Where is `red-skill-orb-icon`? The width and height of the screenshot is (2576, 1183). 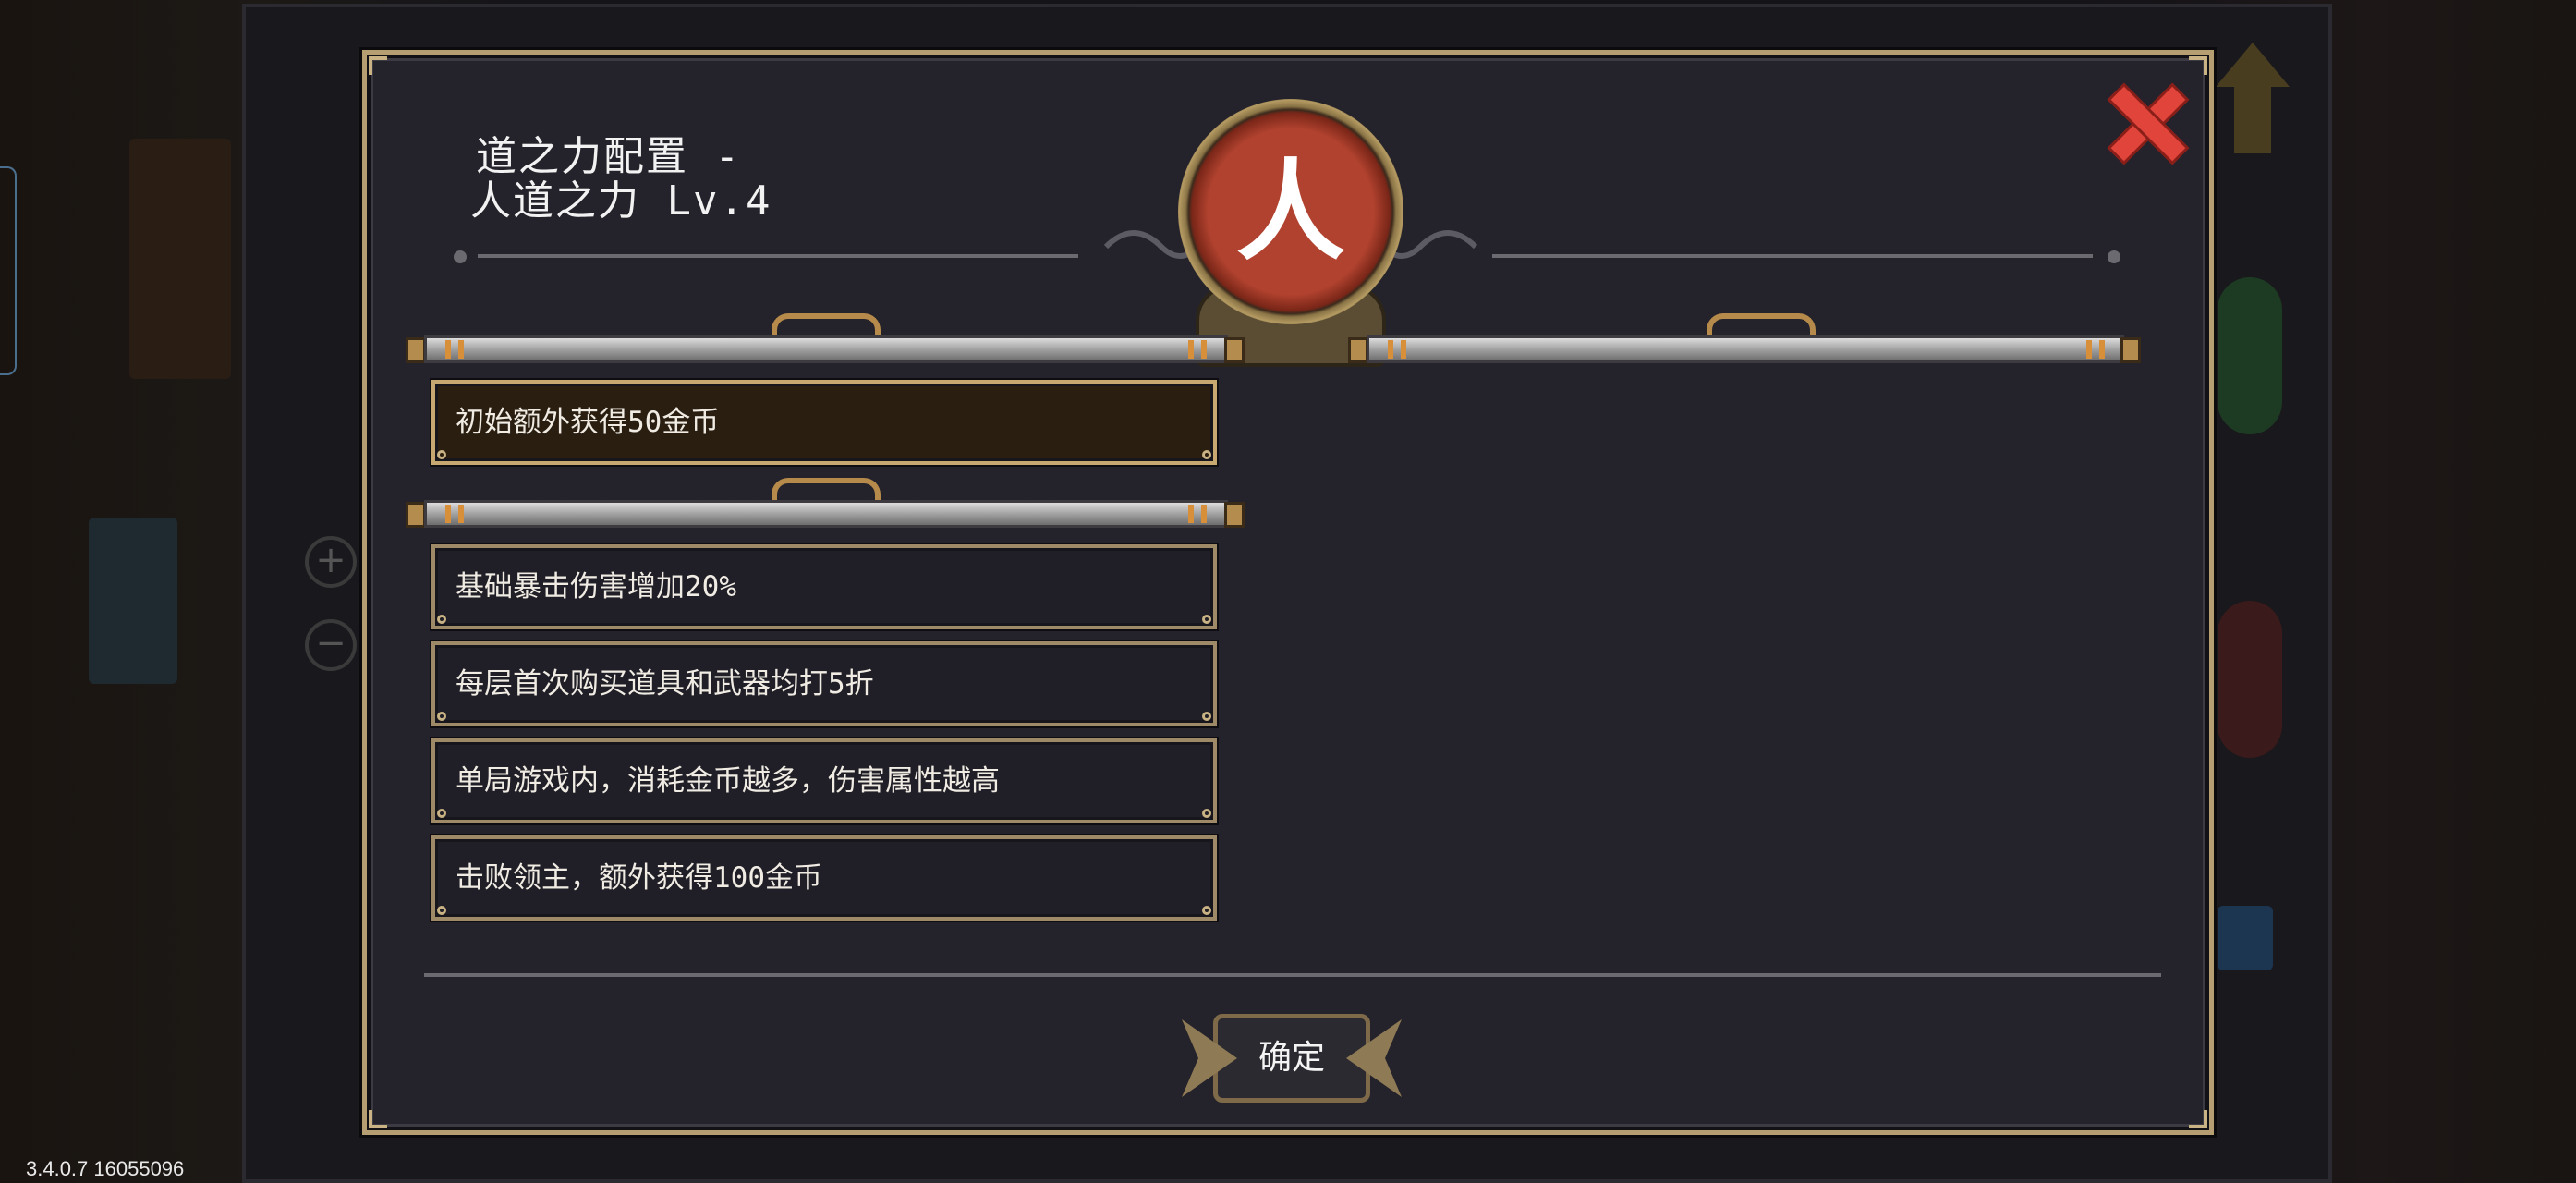
red-skill-orb-icon is located at coordinates (2250, 679).